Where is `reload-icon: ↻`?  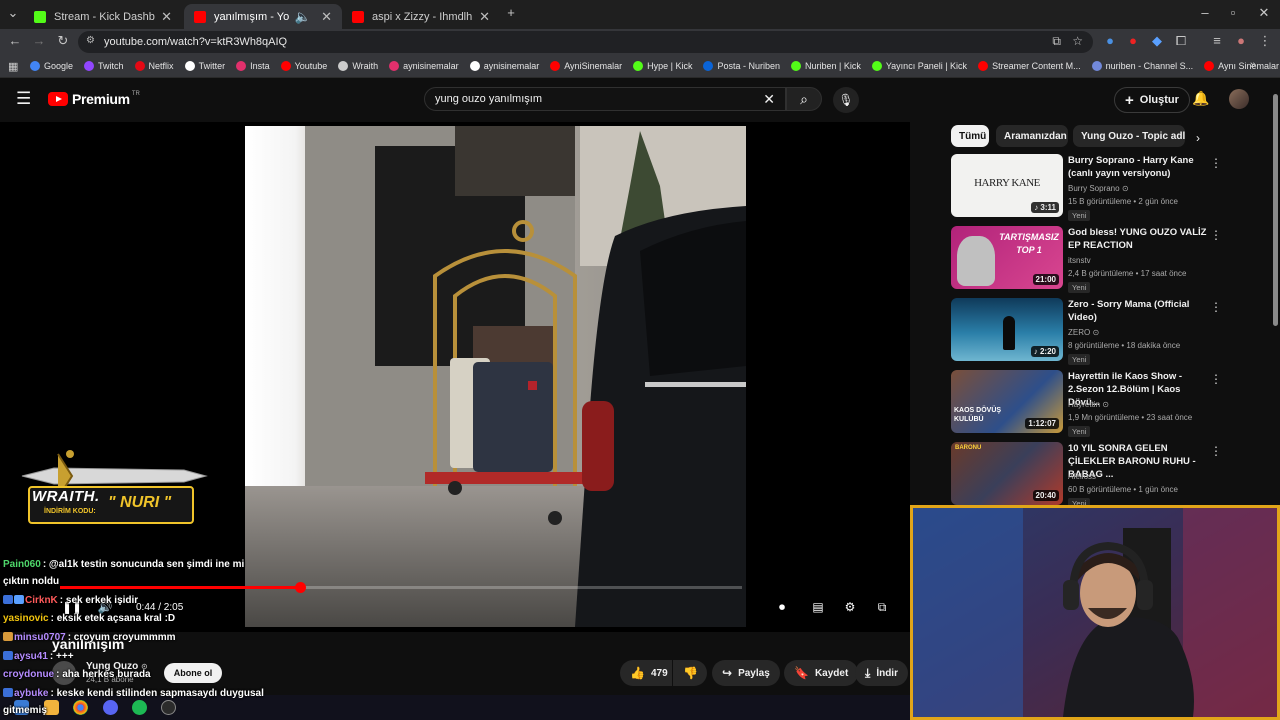 reload-icon: ↻ is located at coordinates (63, 41).